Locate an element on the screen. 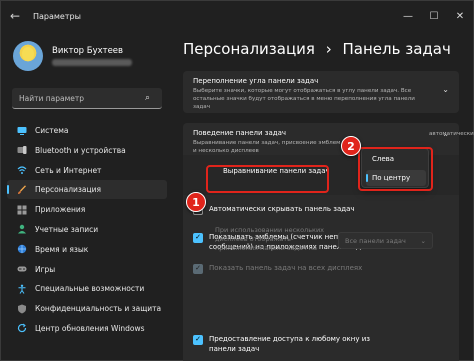 The height and width of the screenshot is (361, 474). autohide-label: Автоматически скрывать панель задач is located at coordinates (282, 209).